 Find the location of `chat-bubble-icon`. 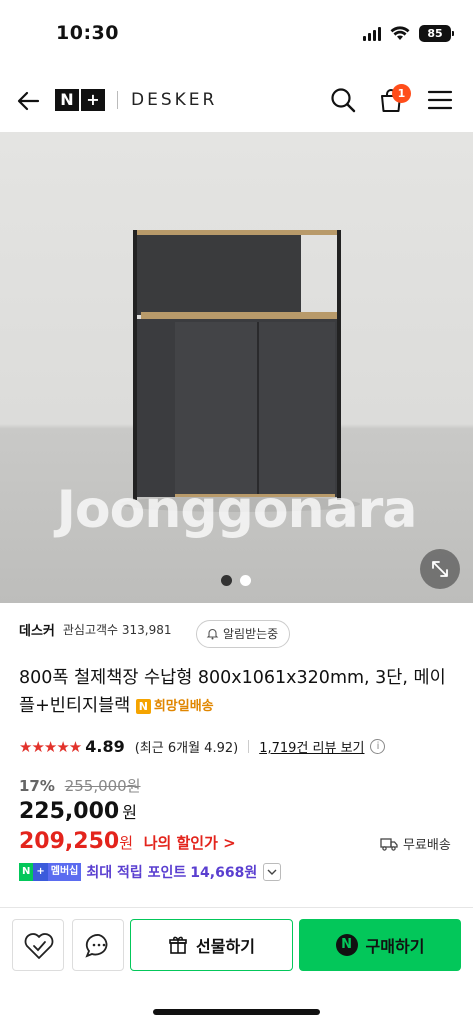

chat-bubble-icon is located at coordinates (96, 946).